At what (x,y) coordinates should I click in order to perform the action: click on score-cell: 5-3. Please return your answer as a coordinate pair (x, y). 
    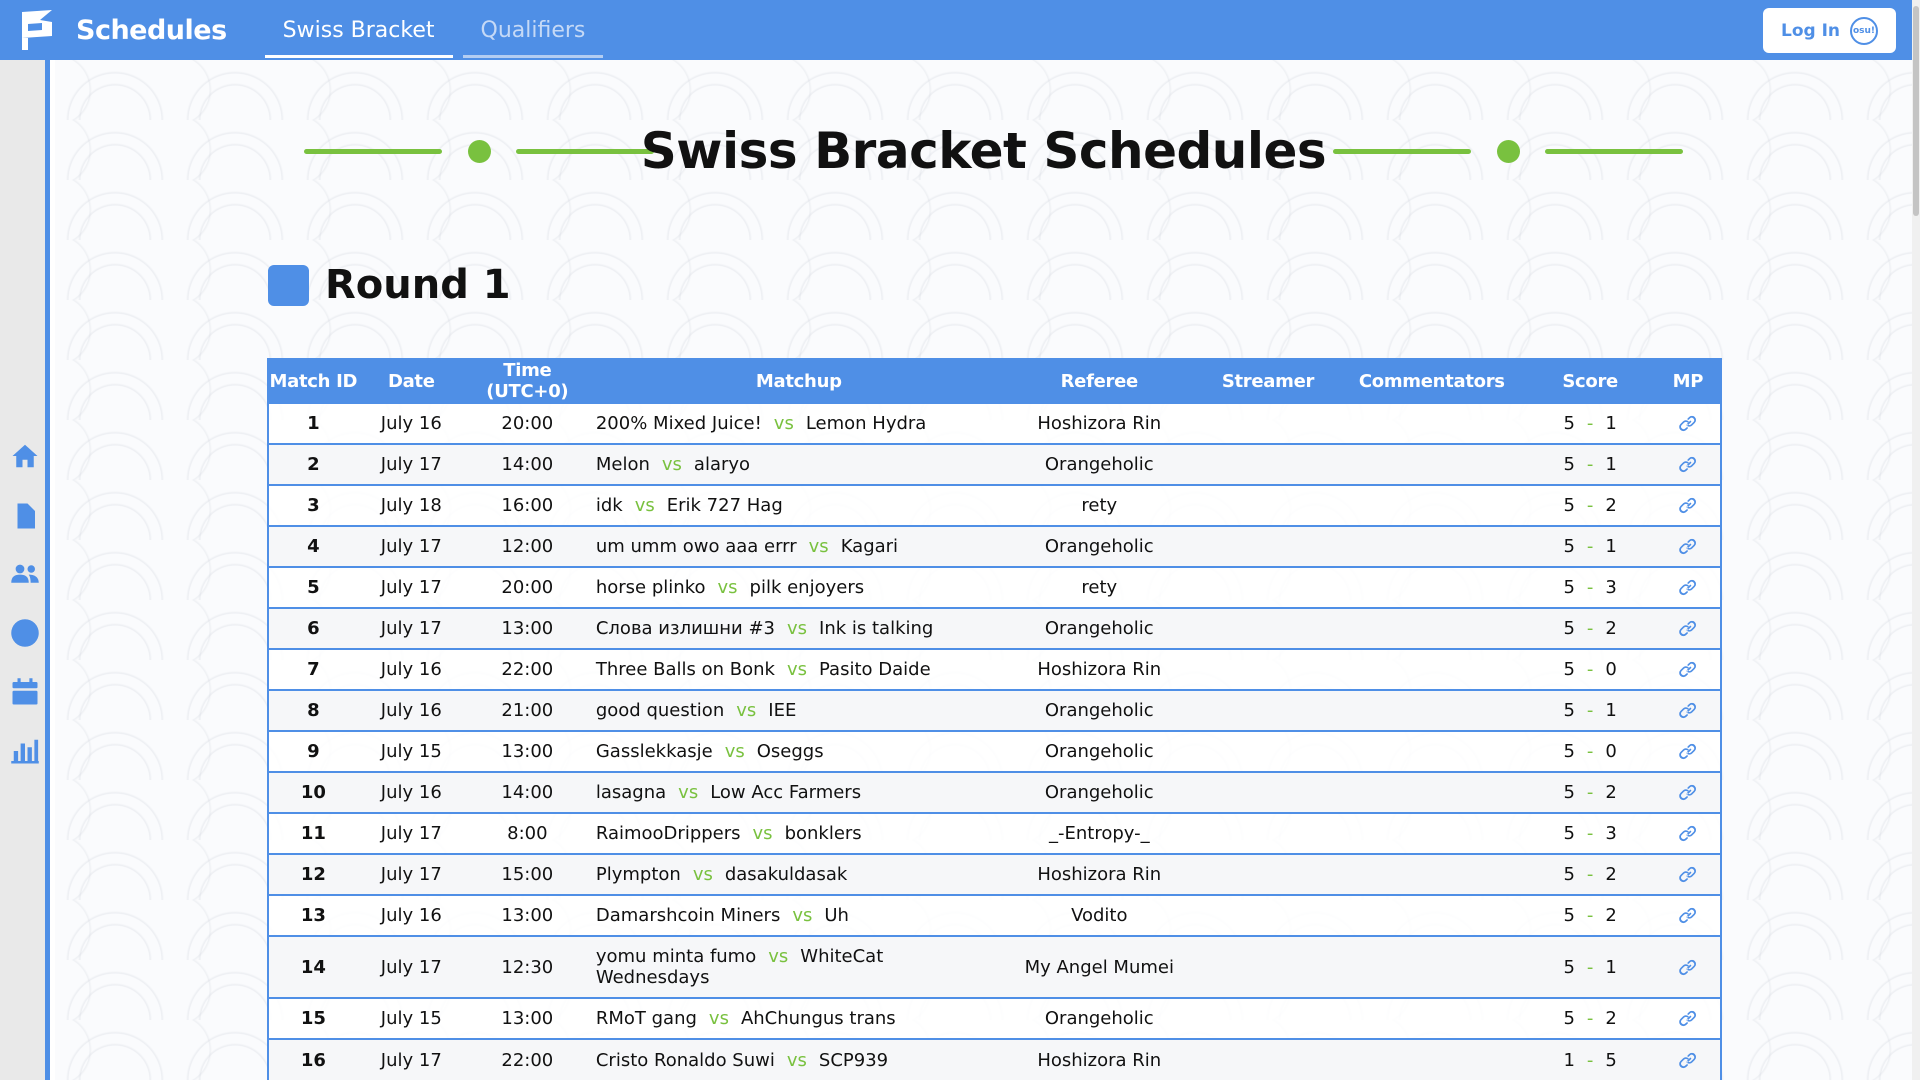
    Looking at the image, I should click on (1590, 833).